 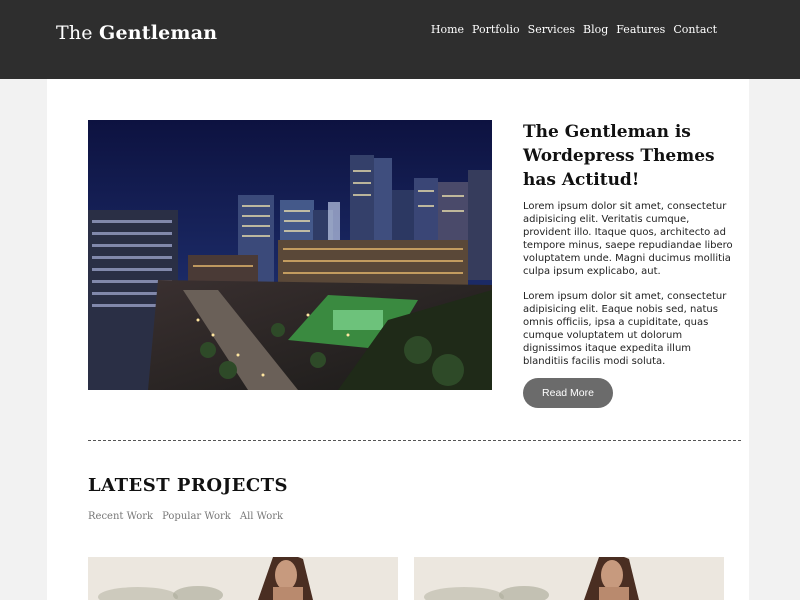 What do you see at coordinates (595, 29) in the screenshot?
I see `nav-blog: Blog` at bounding box center [595, 29].